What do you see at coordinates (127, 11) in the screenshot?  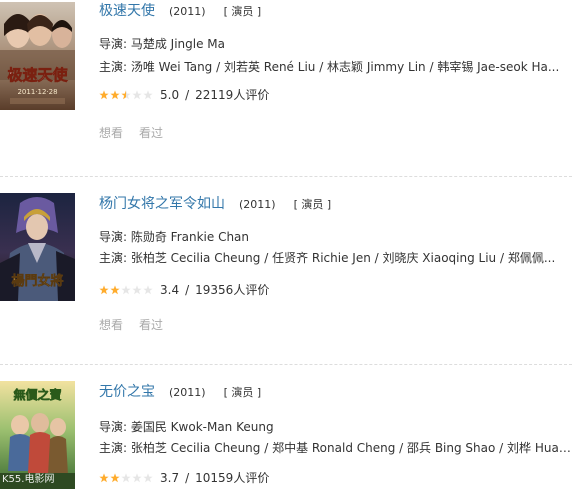 I see `movie-title-link: 极速天使` at bounding box center [127, 11].